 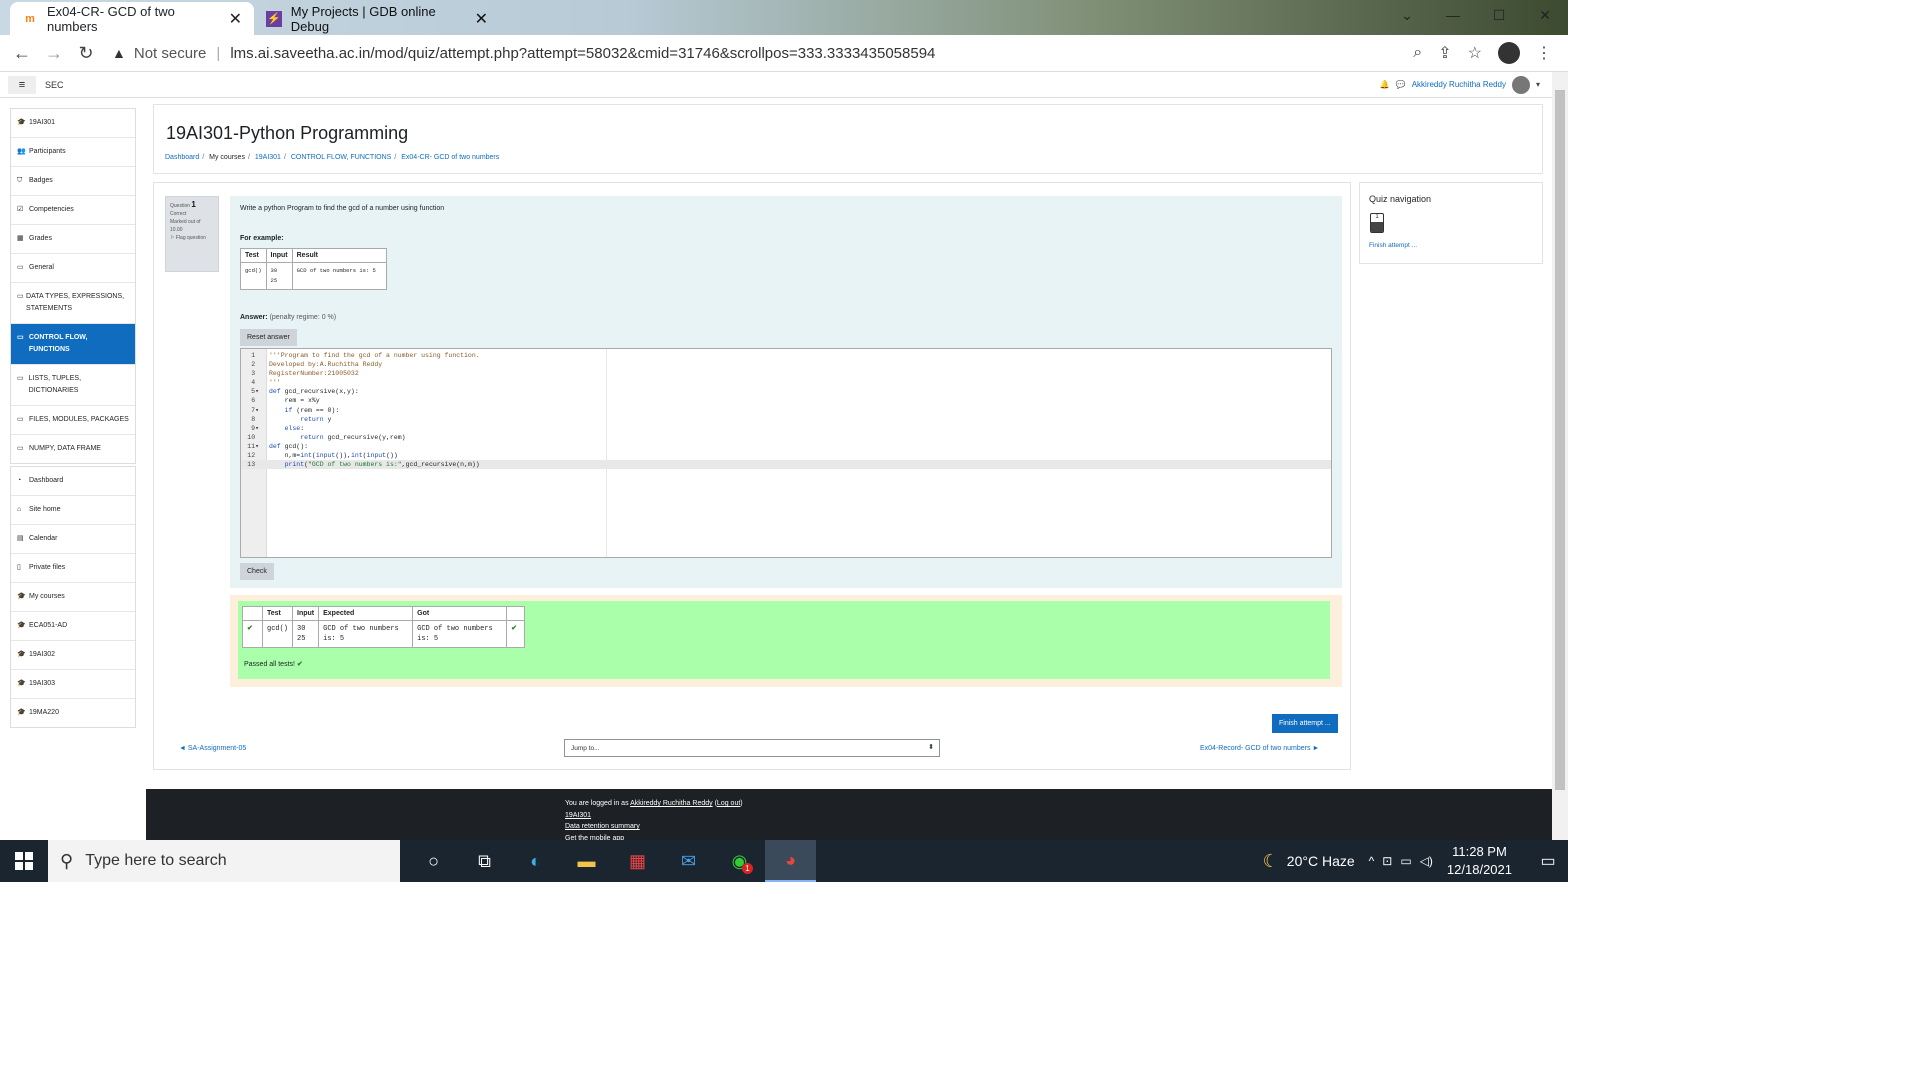 What do you see at coordinates (377, 18) in the screenshot?
I see `browser-tab: ⚡ My Projects | GDB online Debug ✕` at bounding box center [377, 18].